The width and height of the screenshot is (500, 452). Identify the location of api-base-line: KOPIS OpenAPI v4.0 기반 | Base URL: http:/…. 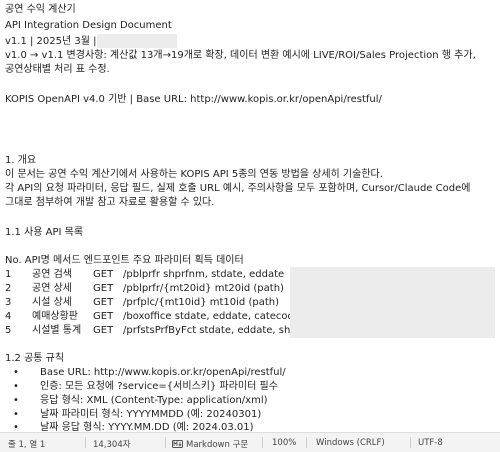
(193, 99).